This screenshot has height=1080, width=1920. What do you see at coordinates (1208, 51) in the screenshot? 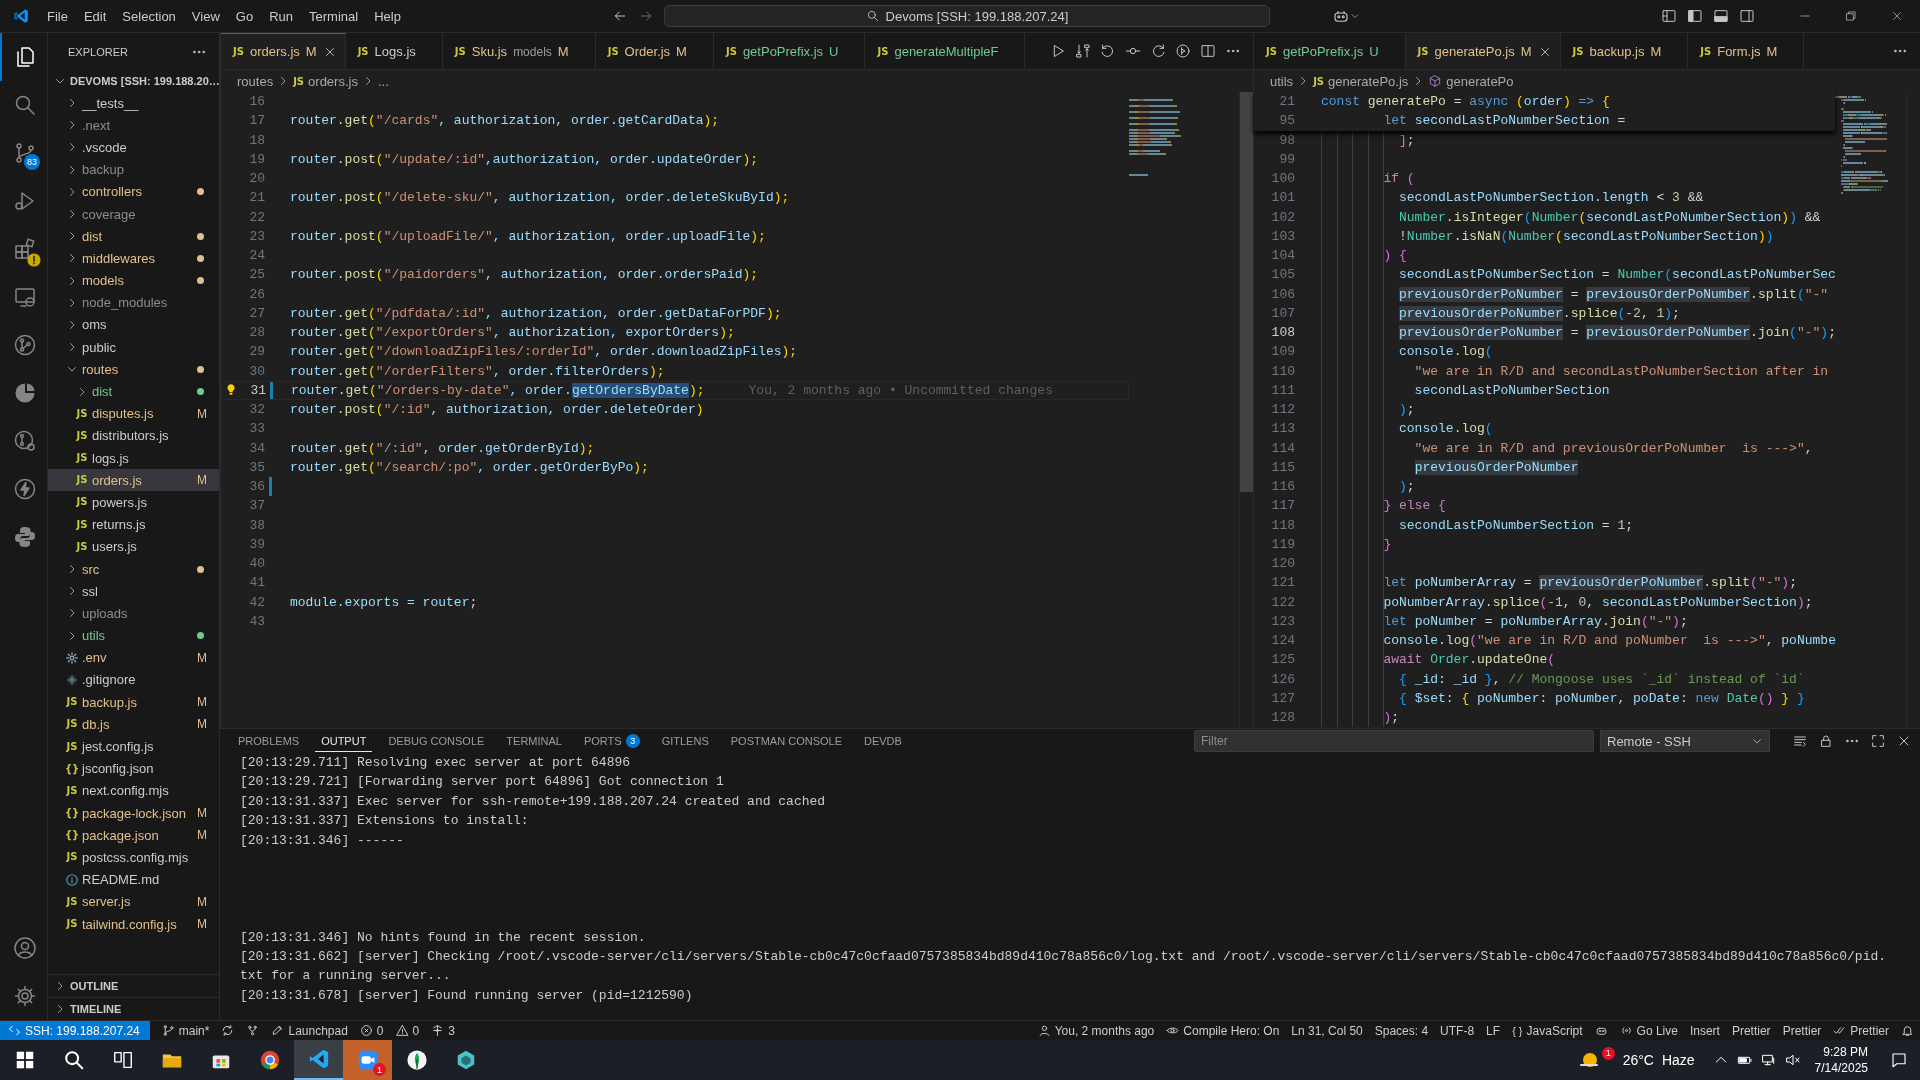
I see `split-editor-icon` at bounding box center [1208, 51].